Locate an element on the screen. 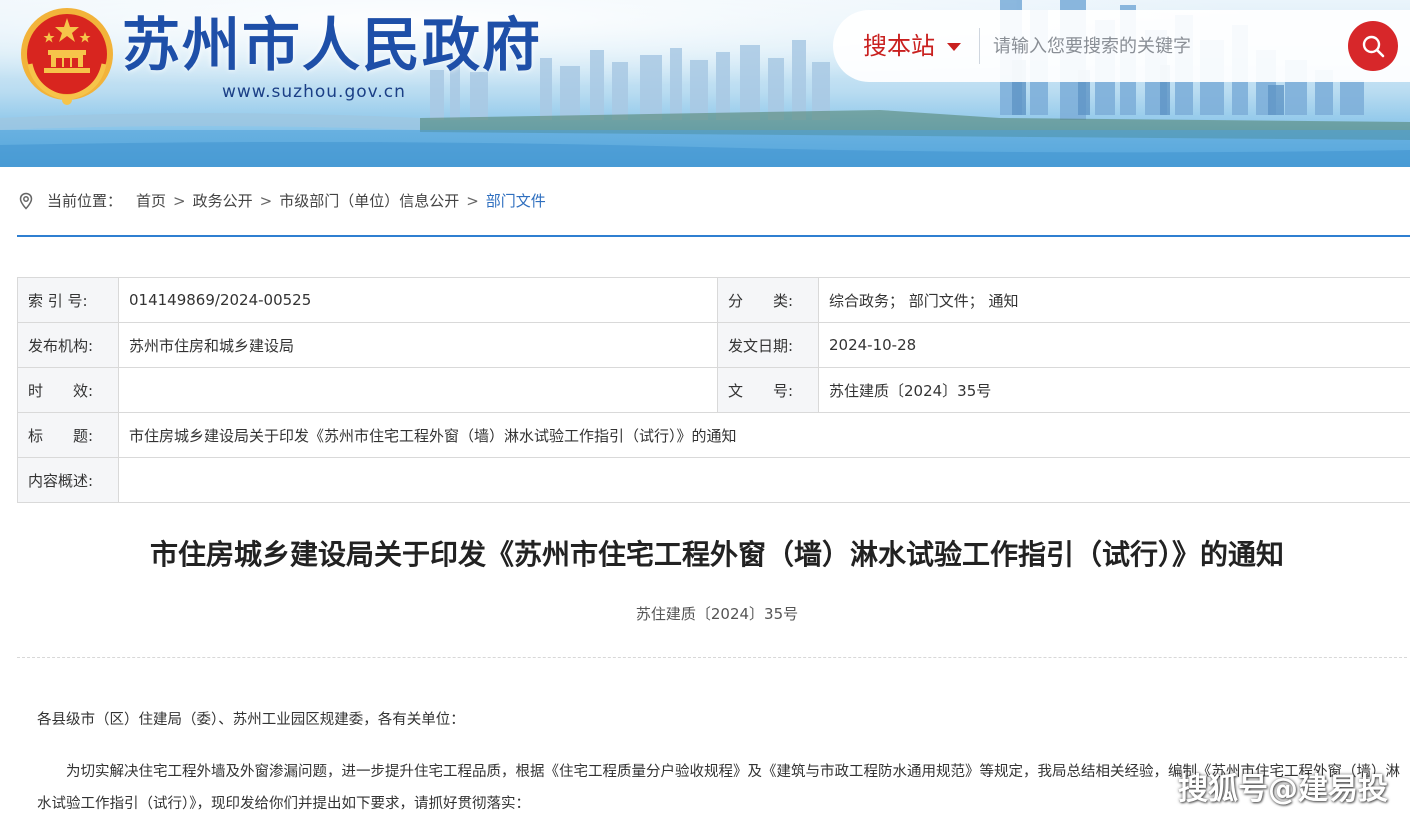 This screenshot has width=1410, height=816. article-divider is located at coordinates (712, 657).